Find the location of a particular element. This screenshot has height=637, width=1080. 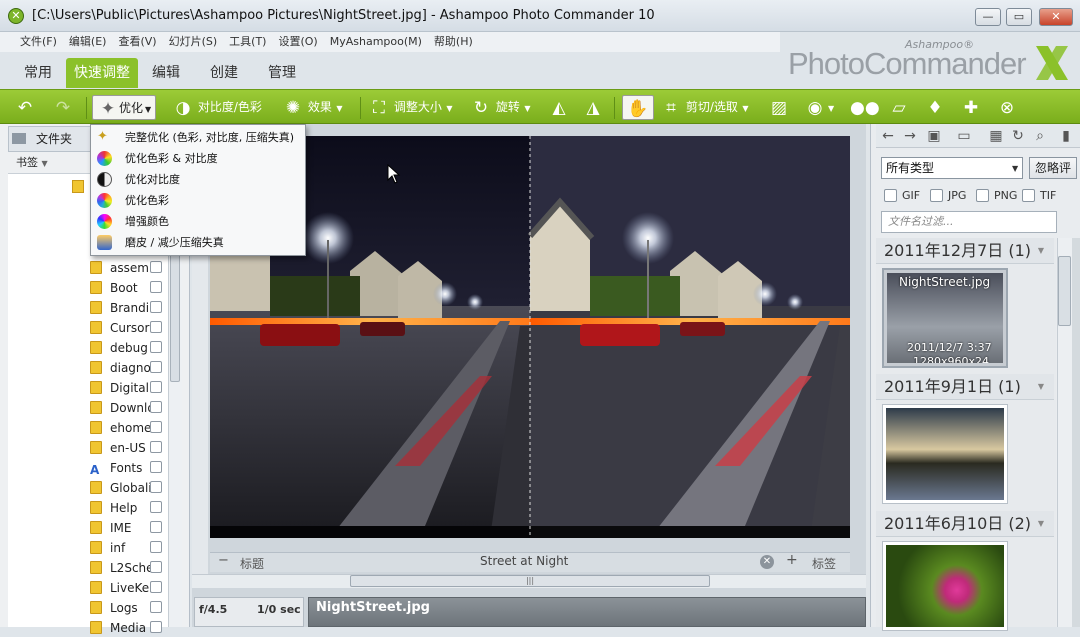

group-header: 2011年6月10日 (2) ▼ is located at coordinates (965, 524).